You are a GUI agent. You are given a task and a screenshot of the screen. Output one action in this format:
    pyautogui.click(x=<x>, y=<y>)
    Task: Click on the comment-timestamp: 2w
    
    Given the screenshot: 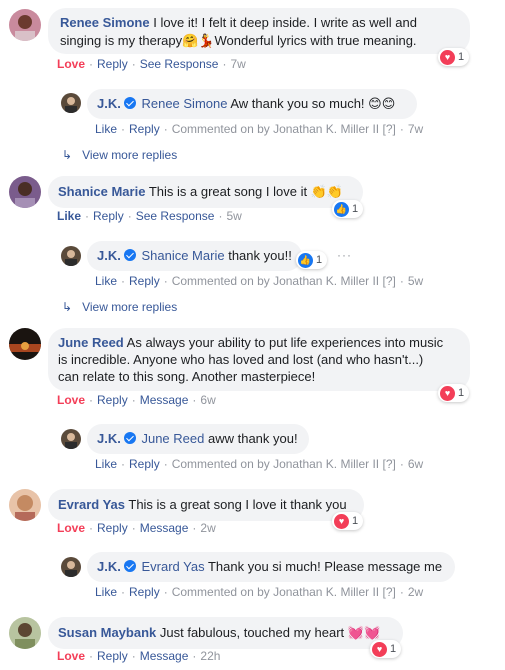 What is the action you would take?
    pyautogui.click(x=207, y=528)
    